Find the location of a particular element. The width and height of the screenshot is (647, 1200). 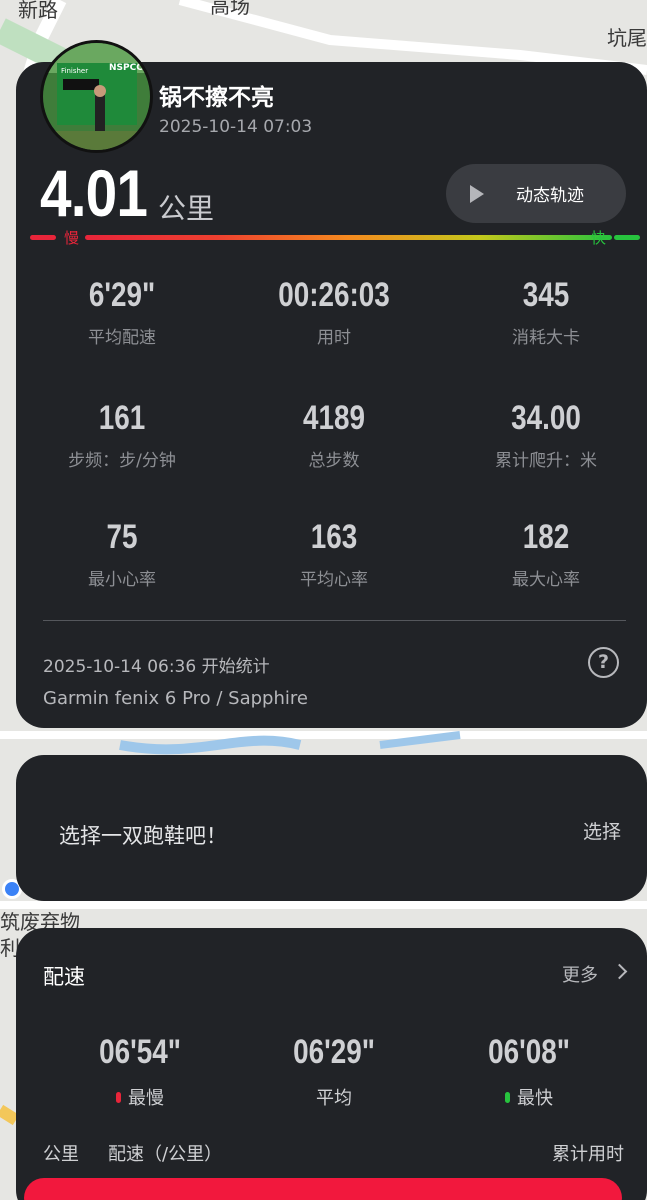

device-name: Garmin fenix 6 Pro / Sapphire is located at coordinates (175, 698).